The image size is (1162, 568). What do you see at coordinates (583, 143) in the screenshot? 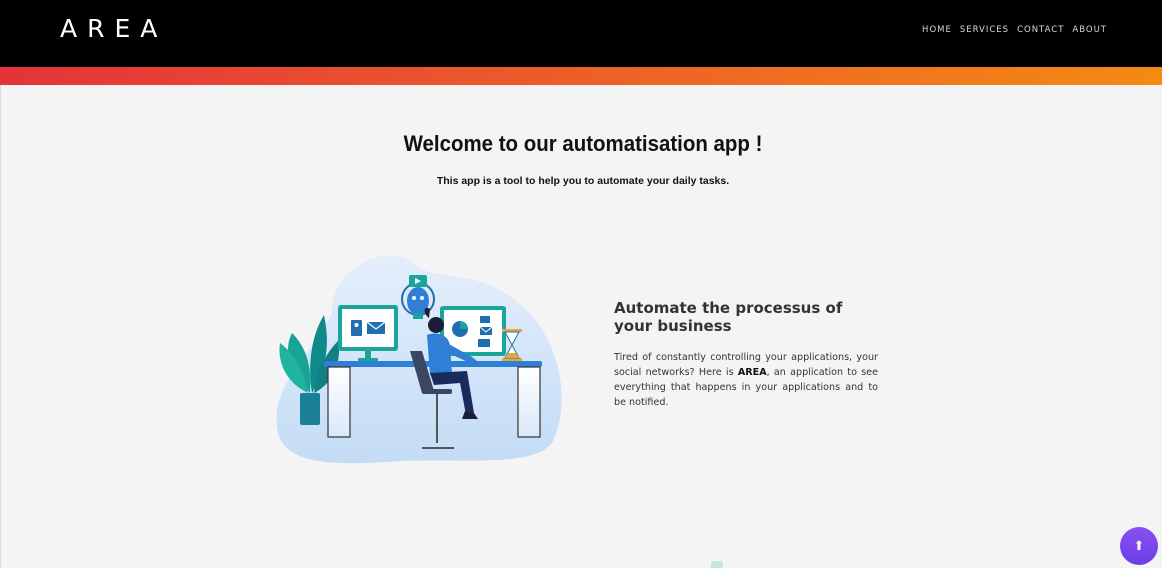
I see `hero-title: Welcome to our automatisation app !` at bounding box center [583, 143].